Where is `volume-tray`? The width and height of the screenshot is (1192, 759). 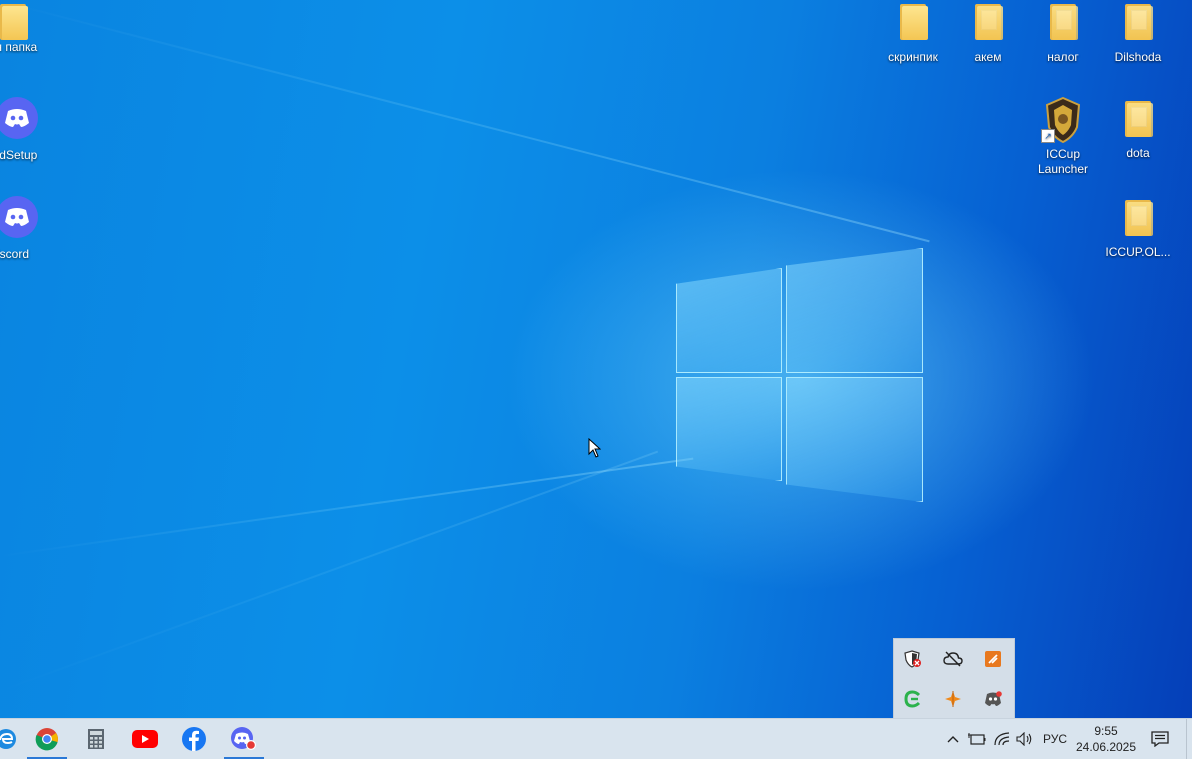
volume-tray is located at coordinates (1025, 739).